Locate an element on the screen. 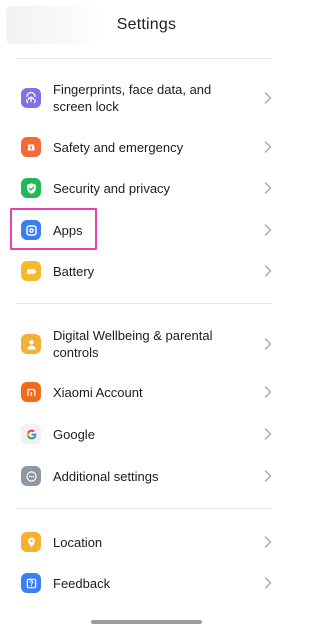  settings-item-label: Feedback is located at coordinates (82, 583).